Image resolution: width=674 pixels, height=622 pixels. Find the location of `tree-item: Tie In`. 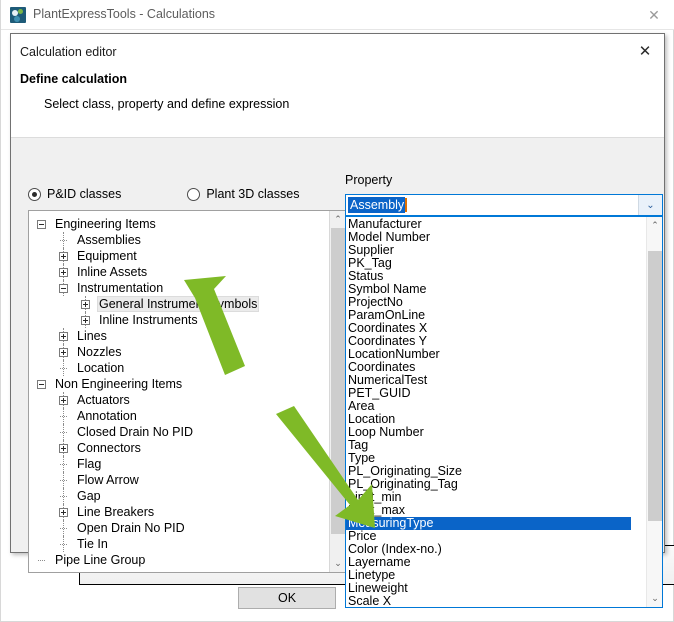

tree-item: Tie In is located at coordinates (179, 544).